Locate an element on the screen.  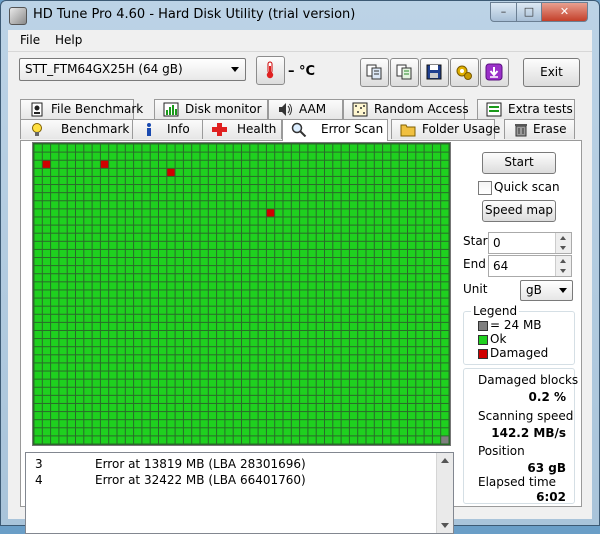
tab-extra-tests: Extra tests is located at coordinates (526, 109).